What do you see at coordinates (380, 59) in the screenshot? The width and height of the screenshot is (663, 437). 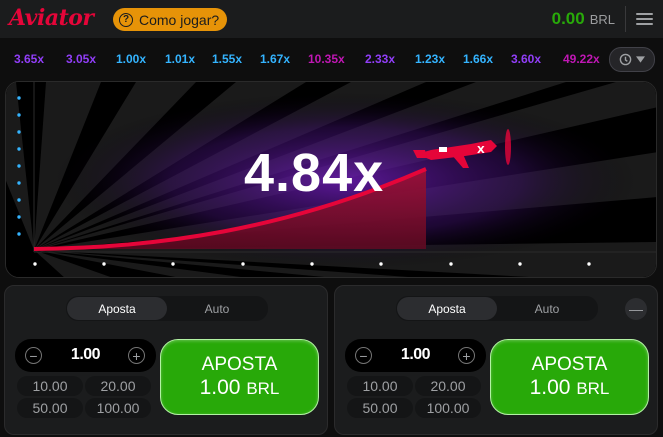 I see `history-item: 2.33x` at bounding box center [380, 59].